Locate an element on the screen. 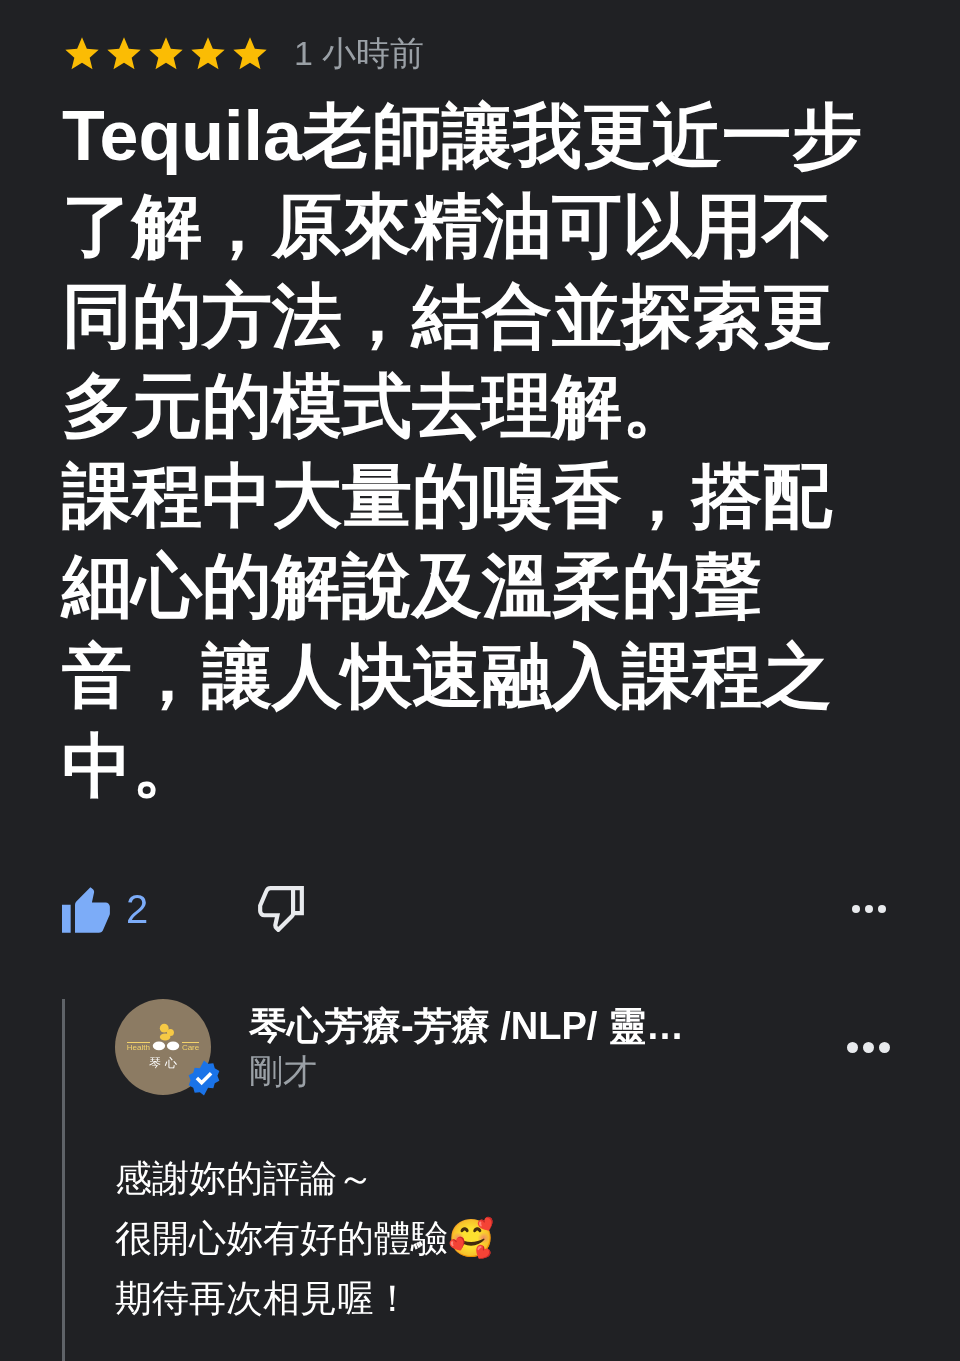 This screenshot has height=1361, width=960. logo-text: Health is located at coordinates (138, 1047).